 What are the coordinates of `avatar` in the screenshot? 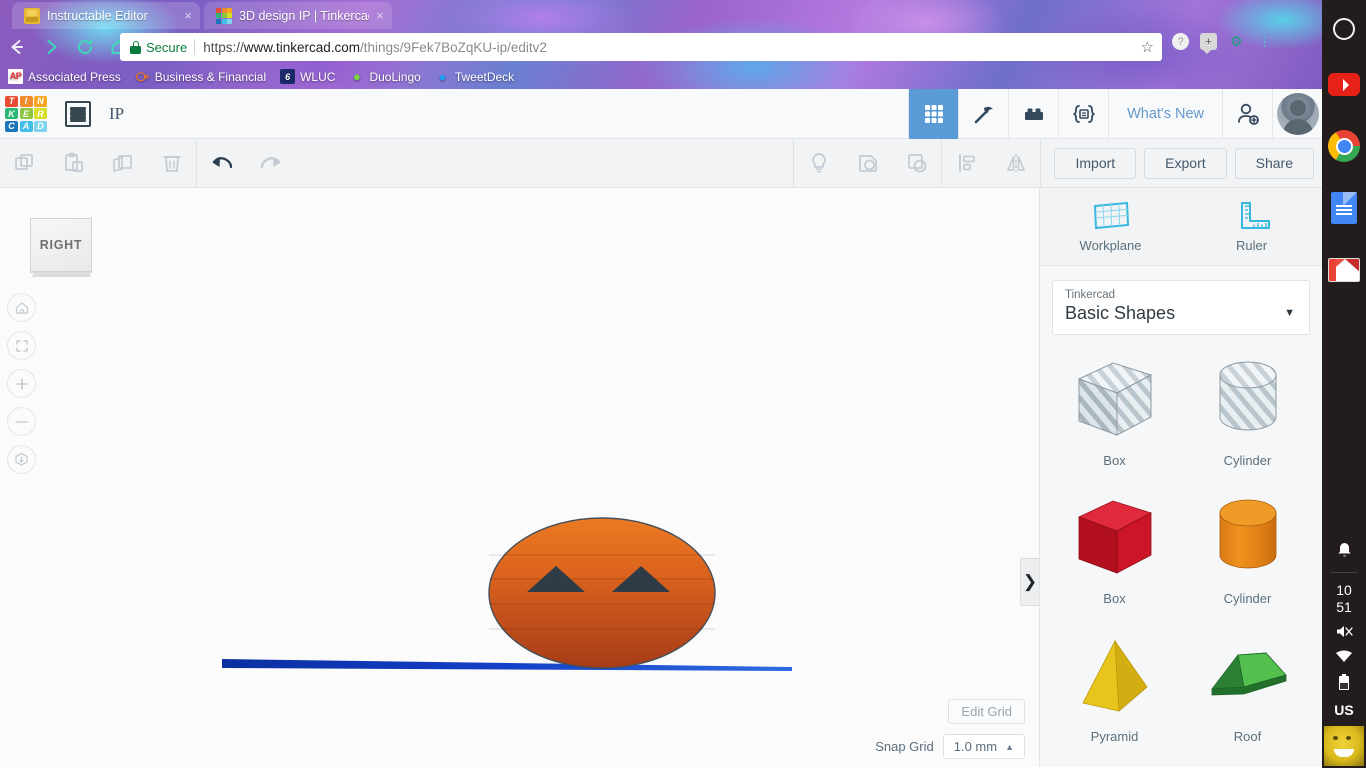 It's located at (1297, 114).